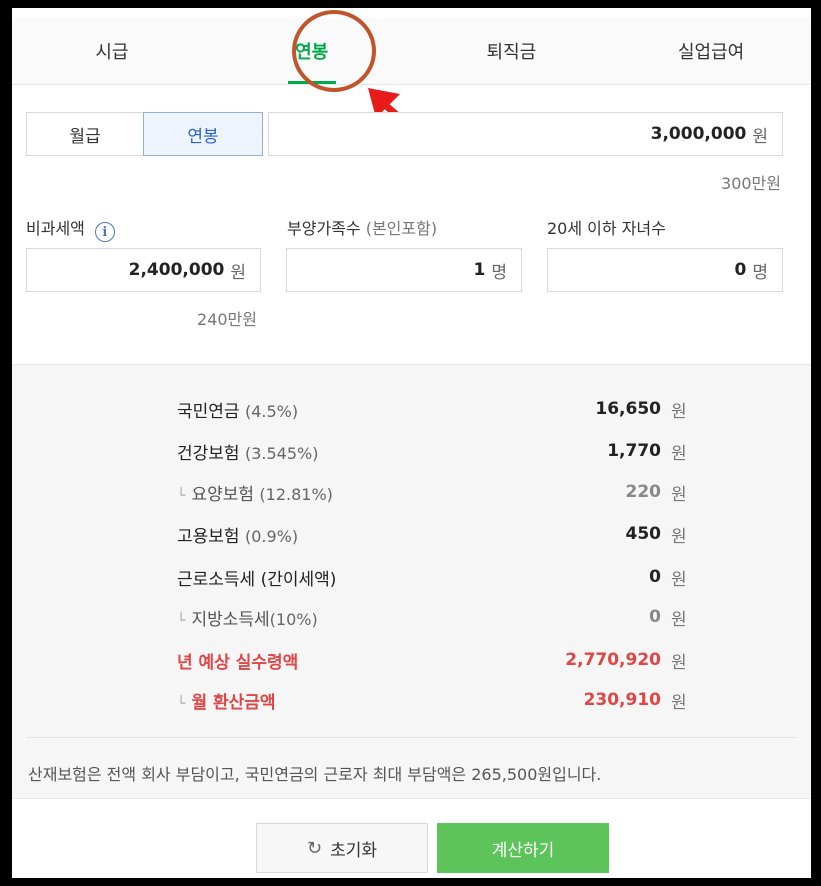 This screenshot has width=821, height=886. Describe the element at coordinates (208, 411) in the screenshot. I see `result-label: 국민연금` at that location.